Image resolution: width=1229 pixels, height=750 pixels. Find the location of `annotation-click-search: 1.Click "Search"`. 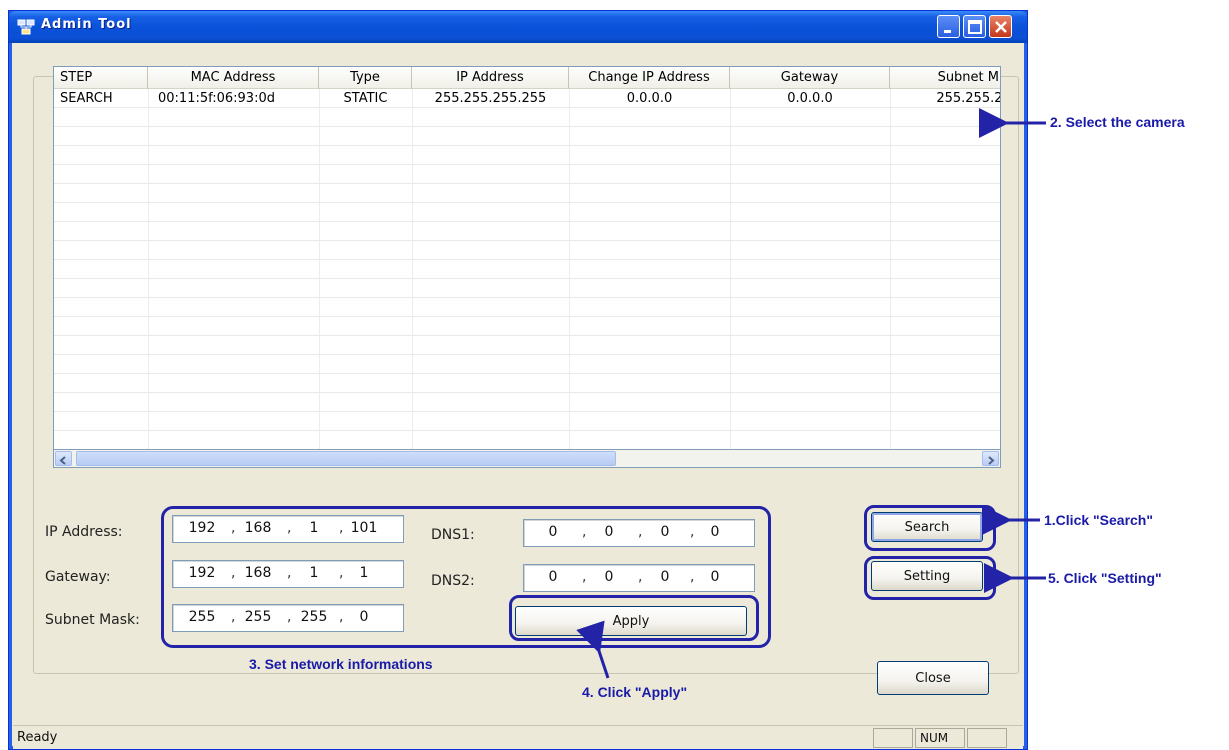

annotation-click-search: 1.Click "Search" is located at coordinates (1098, 520).